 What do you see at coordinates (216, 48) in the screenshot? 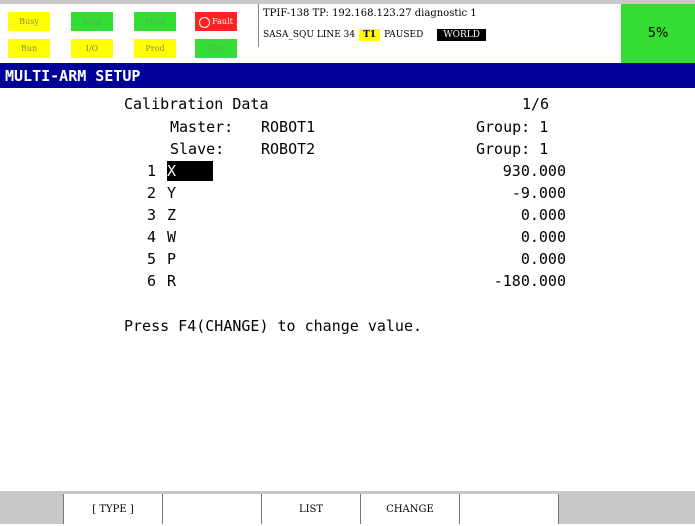
I see `tcyc-lamp: TCyc` at bounding box center [216, 48].